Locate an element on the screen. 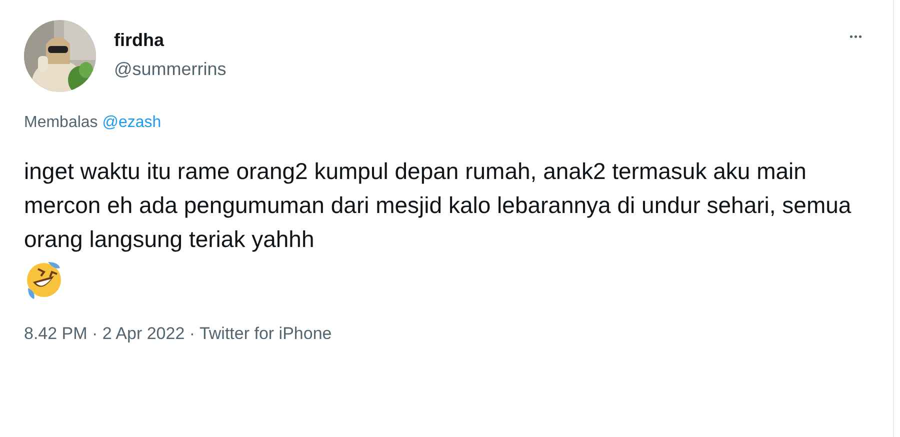 The height and width of the screenshot is (437, 900). reply-context: Membalas @ezash is located at coordinates (93, 123).